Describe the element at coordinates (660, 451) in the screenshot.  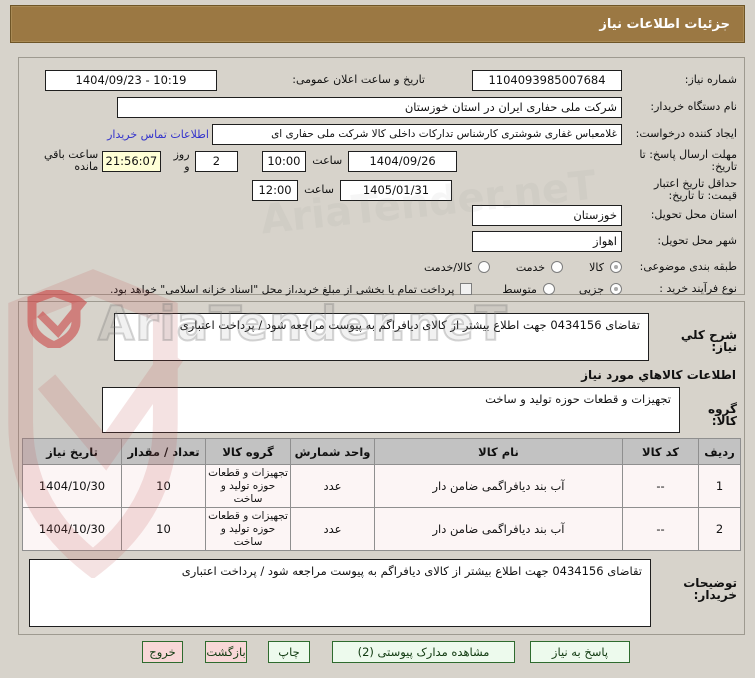
I see `col-goods-code: کد کالا` at that location.